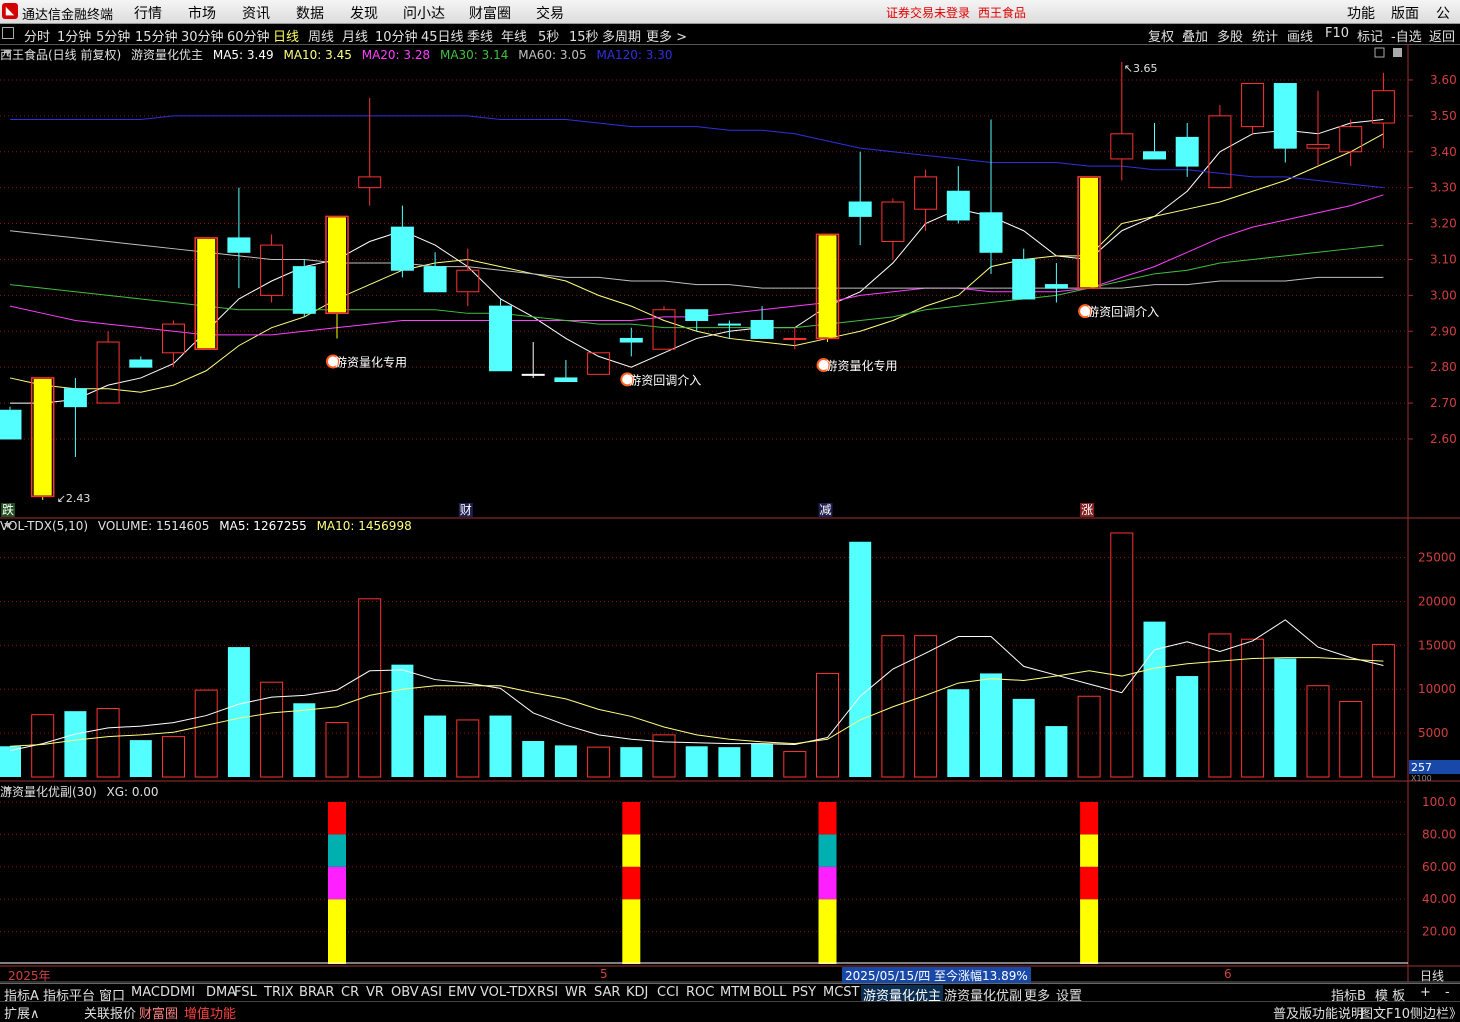  What do you see at coordinates (1425, 992) in the screenshot?
I see `bottom-right-btn-2: +` at bounding box center [1425, 992].